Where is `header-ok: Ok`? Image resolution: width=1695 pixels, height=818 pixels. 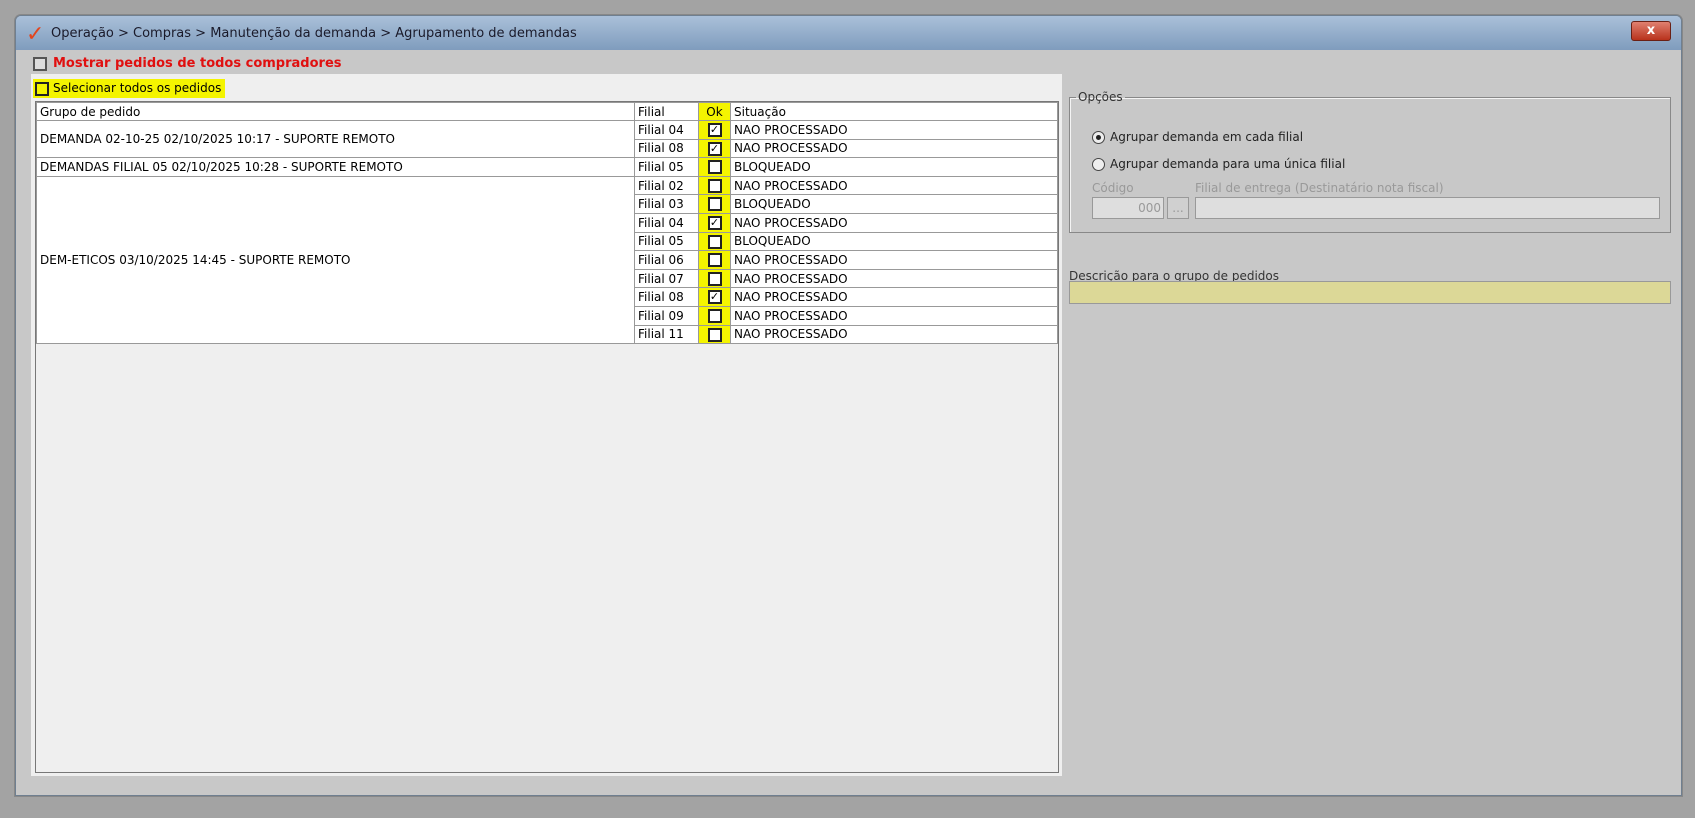
header-ok: Ok is located at coordinates (714, 111).